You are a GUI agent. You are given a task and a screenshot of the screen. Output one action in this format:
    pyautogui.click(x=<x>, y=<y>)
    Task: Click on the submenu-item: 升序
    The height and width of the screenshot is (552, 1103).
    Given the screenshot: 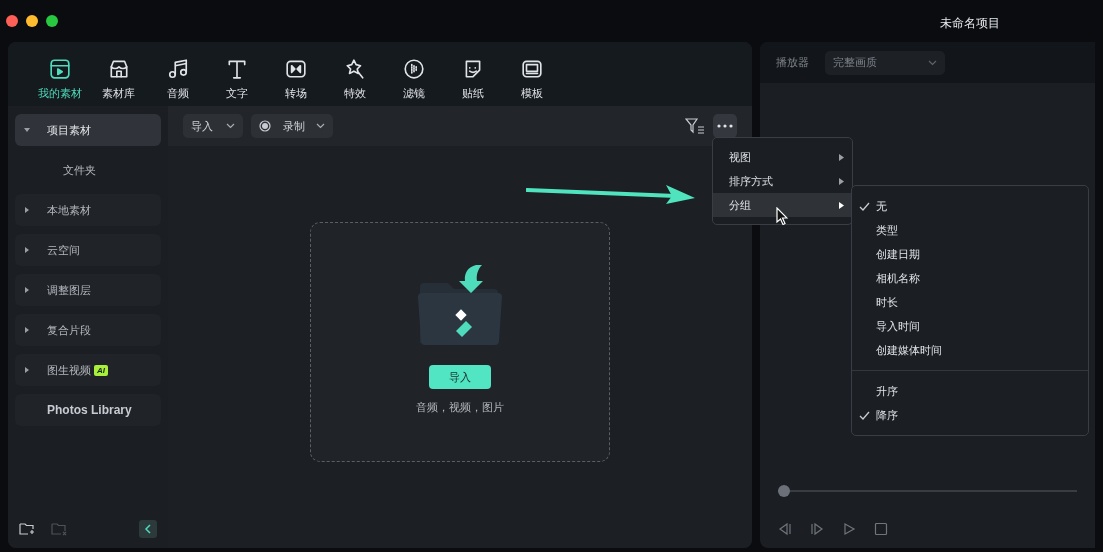 What is the action you would take?
    pyautogui.click(x=970, y=391)
    